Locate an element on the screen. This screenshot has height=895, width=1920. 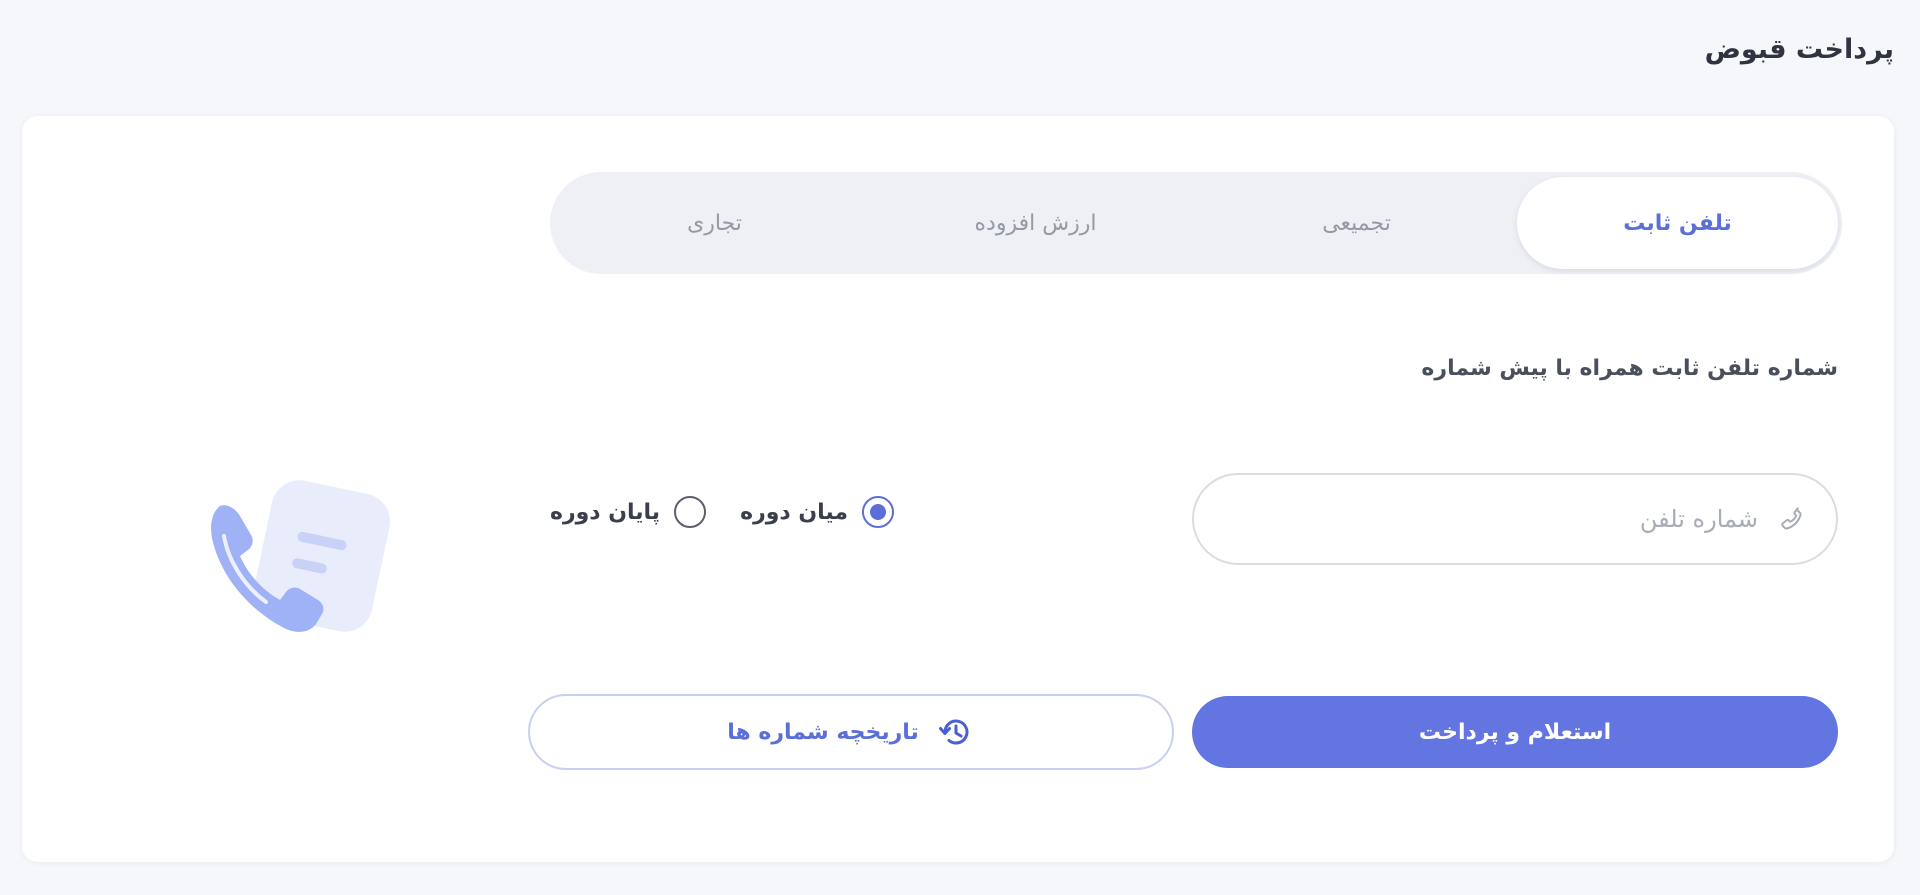
radio-label-end-period: پایان دوره is located at coordinates (605, 512).